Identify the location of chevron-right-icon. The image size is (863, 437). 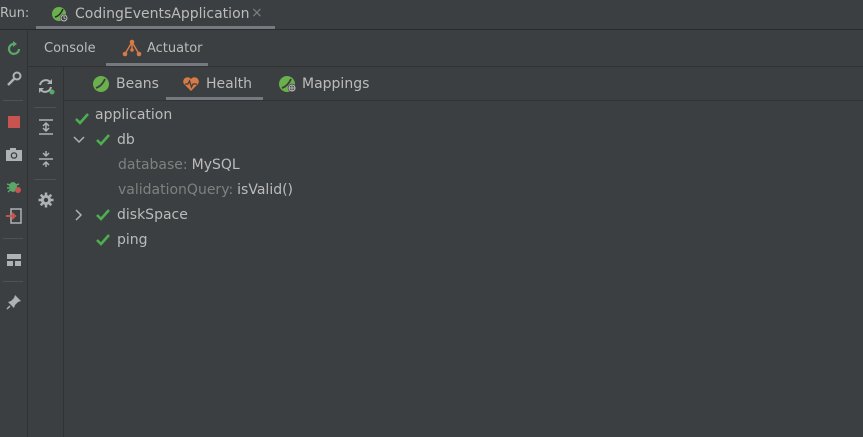
(79, 215).